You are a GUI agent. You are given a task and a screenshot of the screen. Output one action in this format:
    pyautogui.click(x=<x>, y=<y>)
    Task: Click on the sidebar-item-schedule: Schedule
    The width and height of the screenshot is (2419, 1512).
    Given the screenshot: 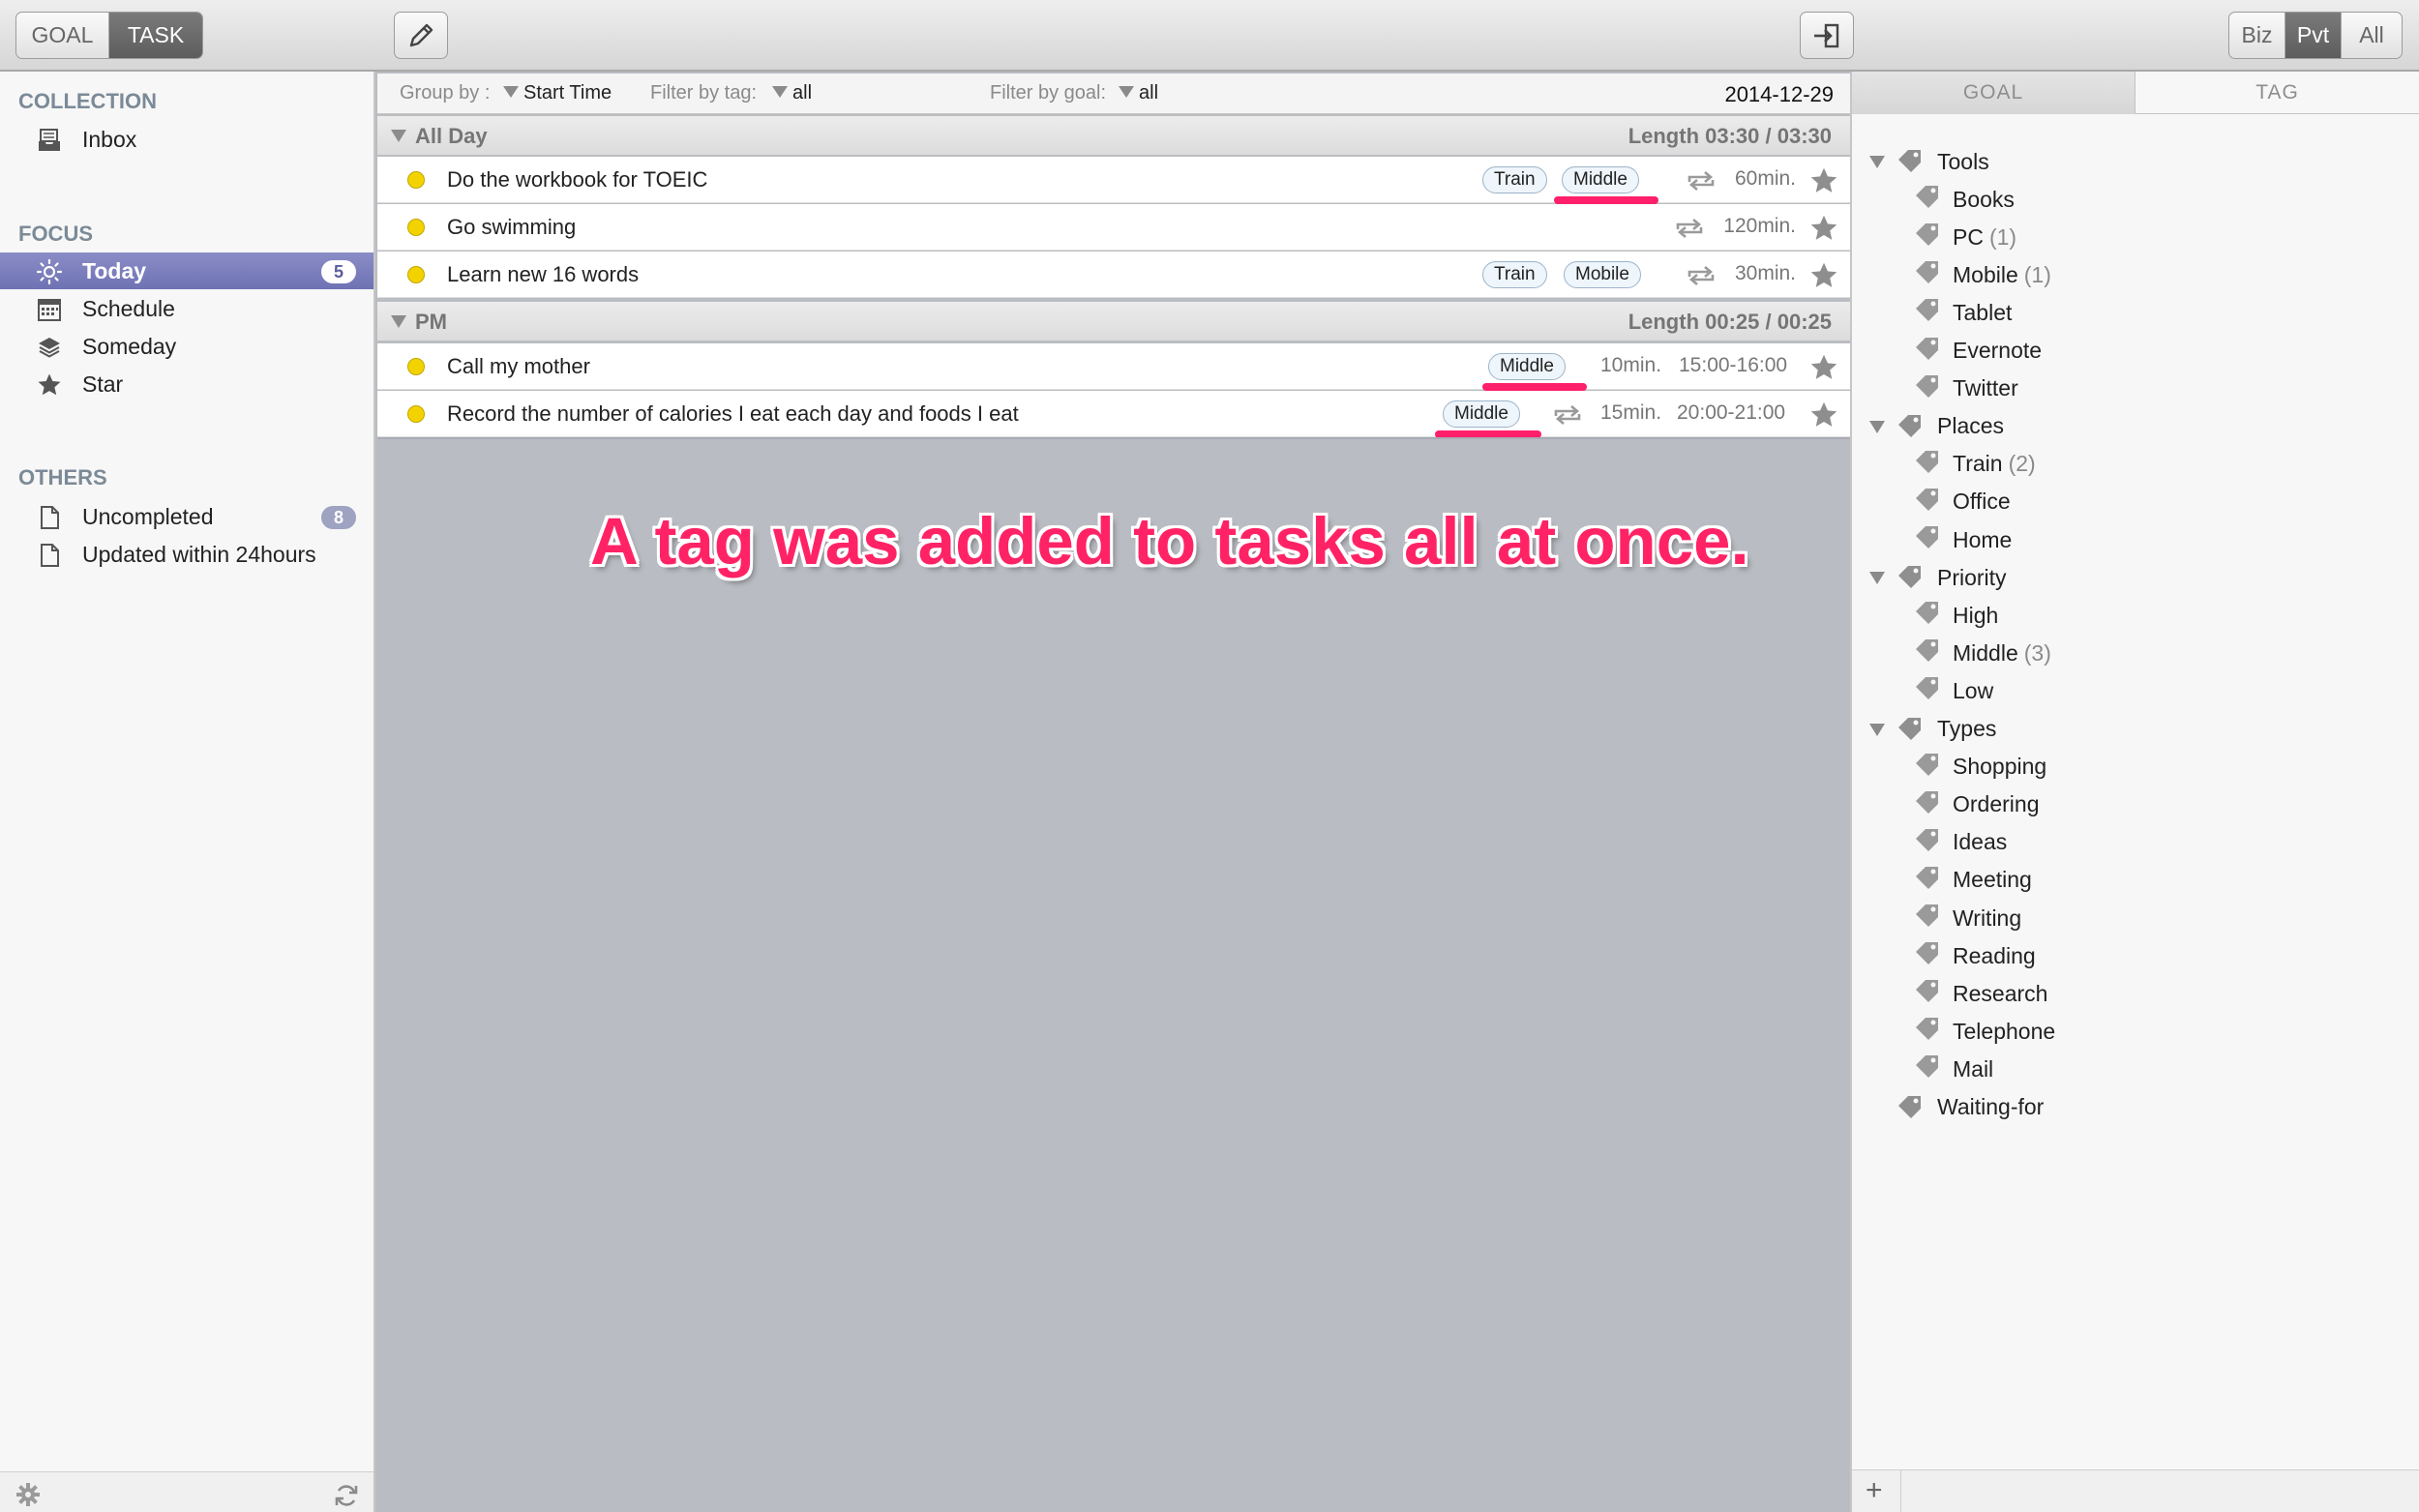 What is the action you would take?
    pyautogui.click(x=186, y=308)
    